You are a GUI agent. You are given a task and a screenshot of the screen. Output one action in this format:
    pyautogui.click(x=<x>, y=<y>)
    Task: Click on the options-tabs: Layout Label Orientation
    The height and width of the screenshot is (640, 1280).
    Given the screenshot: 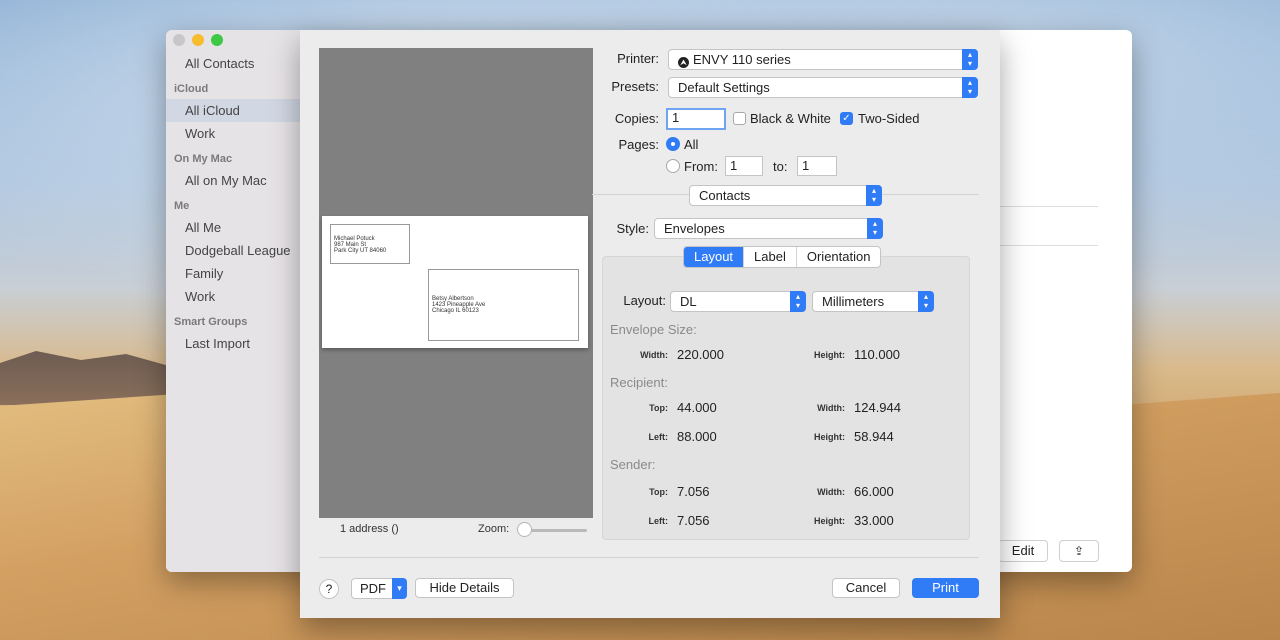 What is the action you would take?
    pyautogui.click(x=782, y=257)
    